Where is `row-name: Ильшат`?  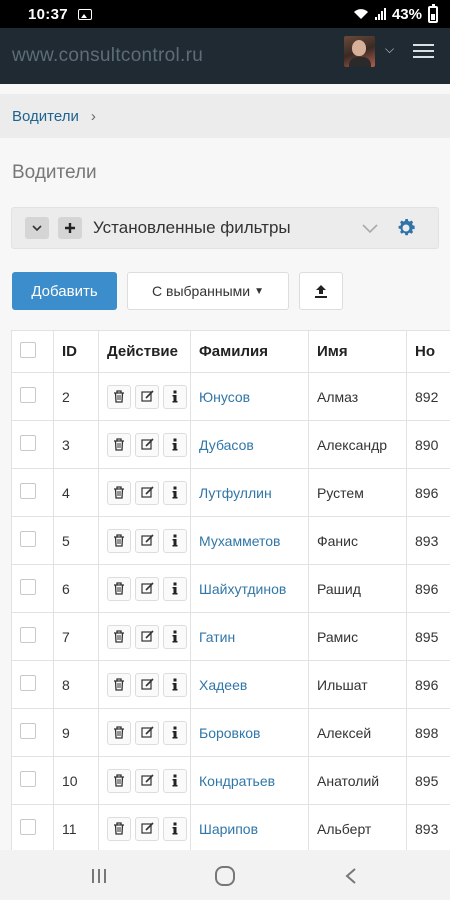 row-name: Ильшат is located at coordinates (357, 684).